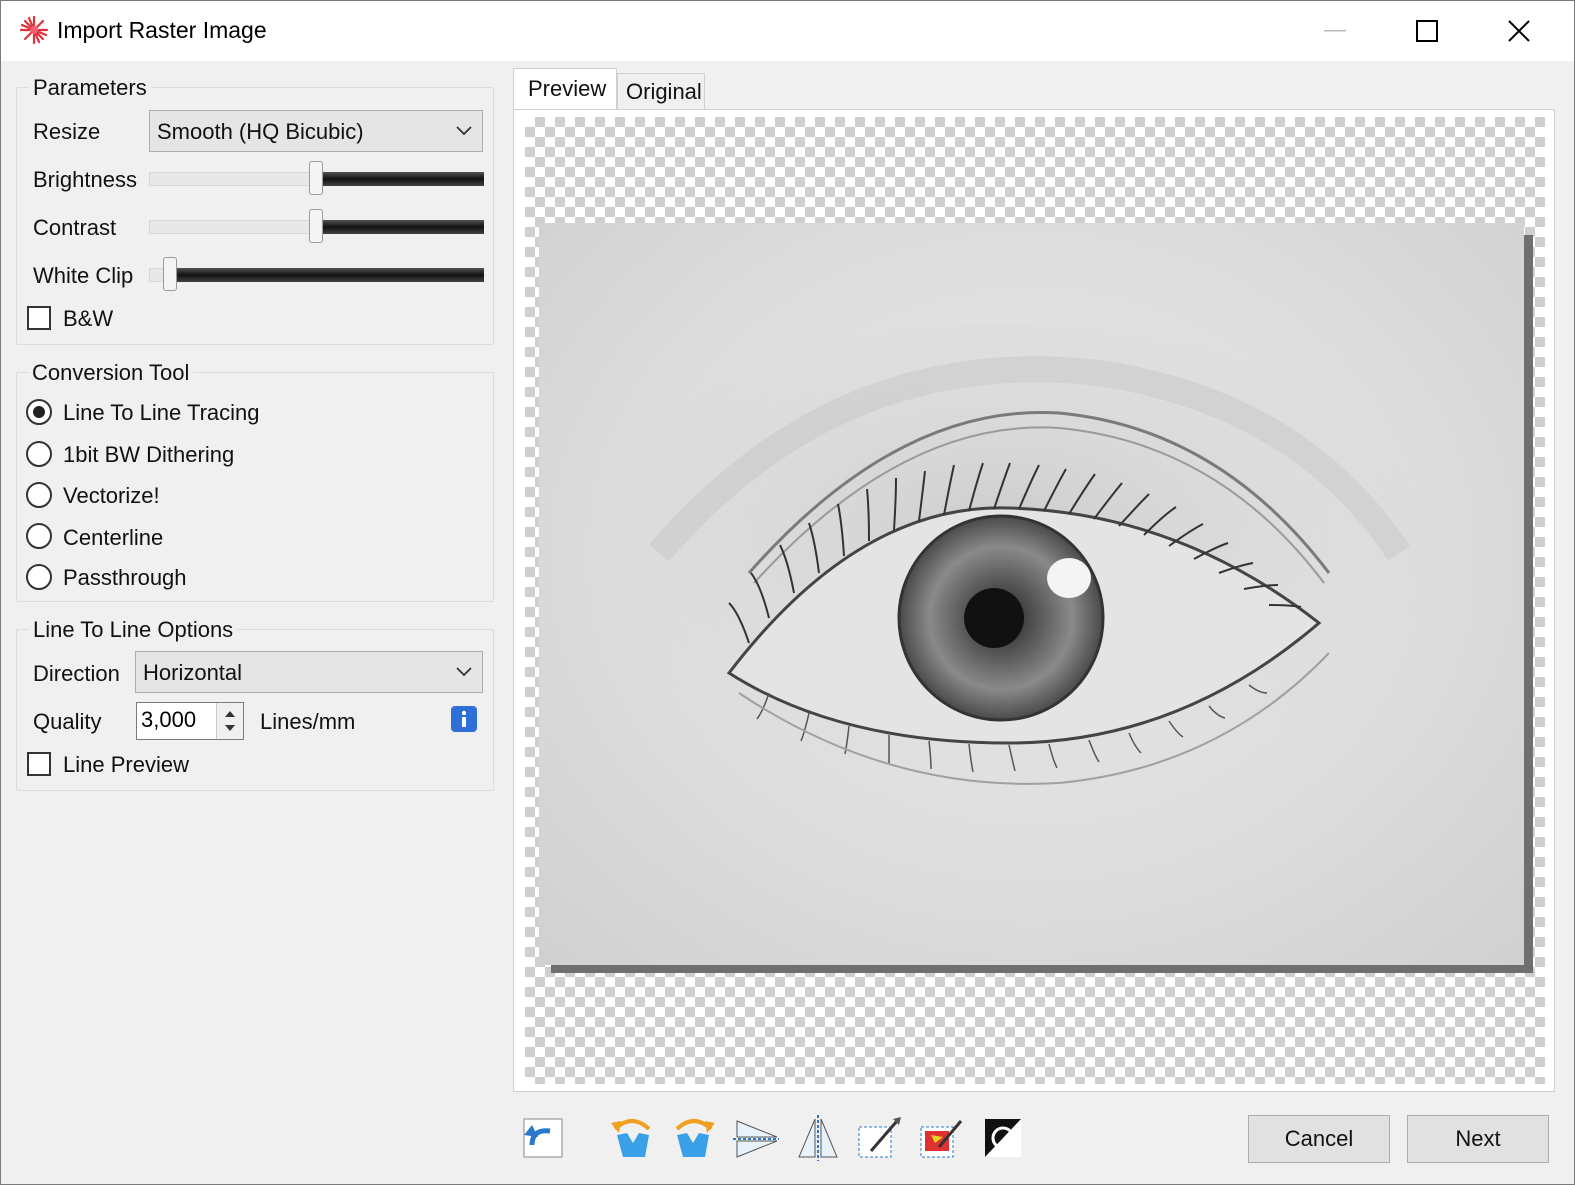  What do you see at coordinates (464, 721) in the screenshot?
I see `info-icon` at bounding box center [464, 721].